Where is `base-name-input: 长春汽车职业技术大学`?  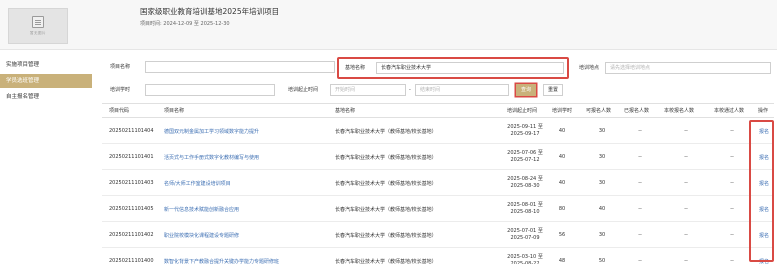
base-name-input: 长春汽车职业技术大学 is located at coordinates (470, 68).